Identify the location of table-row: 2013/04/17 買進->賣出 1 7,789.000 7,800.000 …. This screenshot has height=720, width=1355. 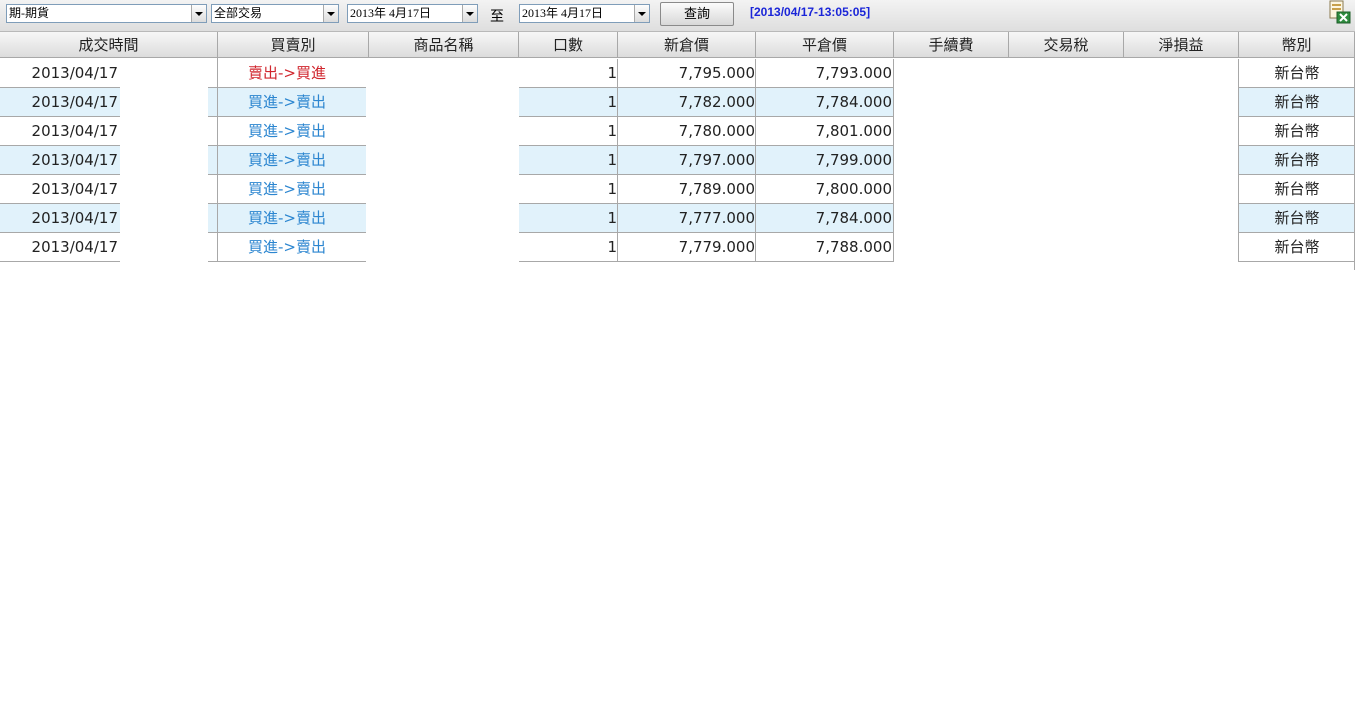
(677, 189).